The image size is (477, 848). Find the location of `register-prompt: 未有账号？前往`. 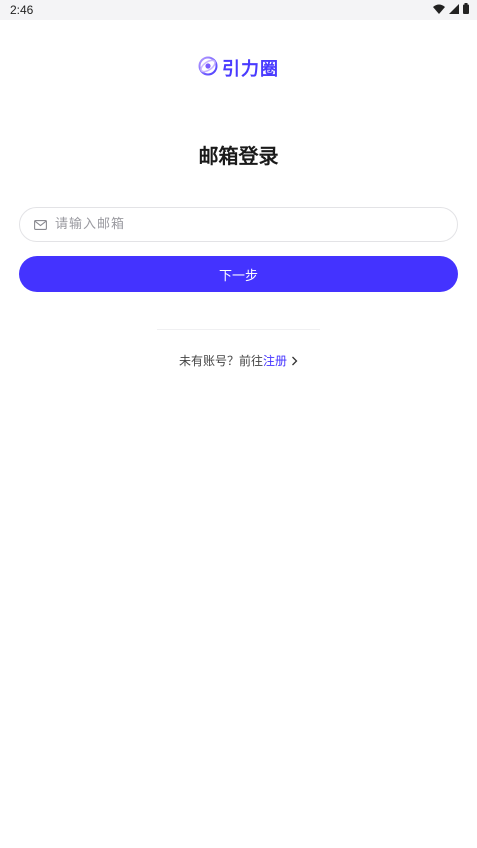

register-prompt: 未有账号？前往 is located at coordinates (220, 361).